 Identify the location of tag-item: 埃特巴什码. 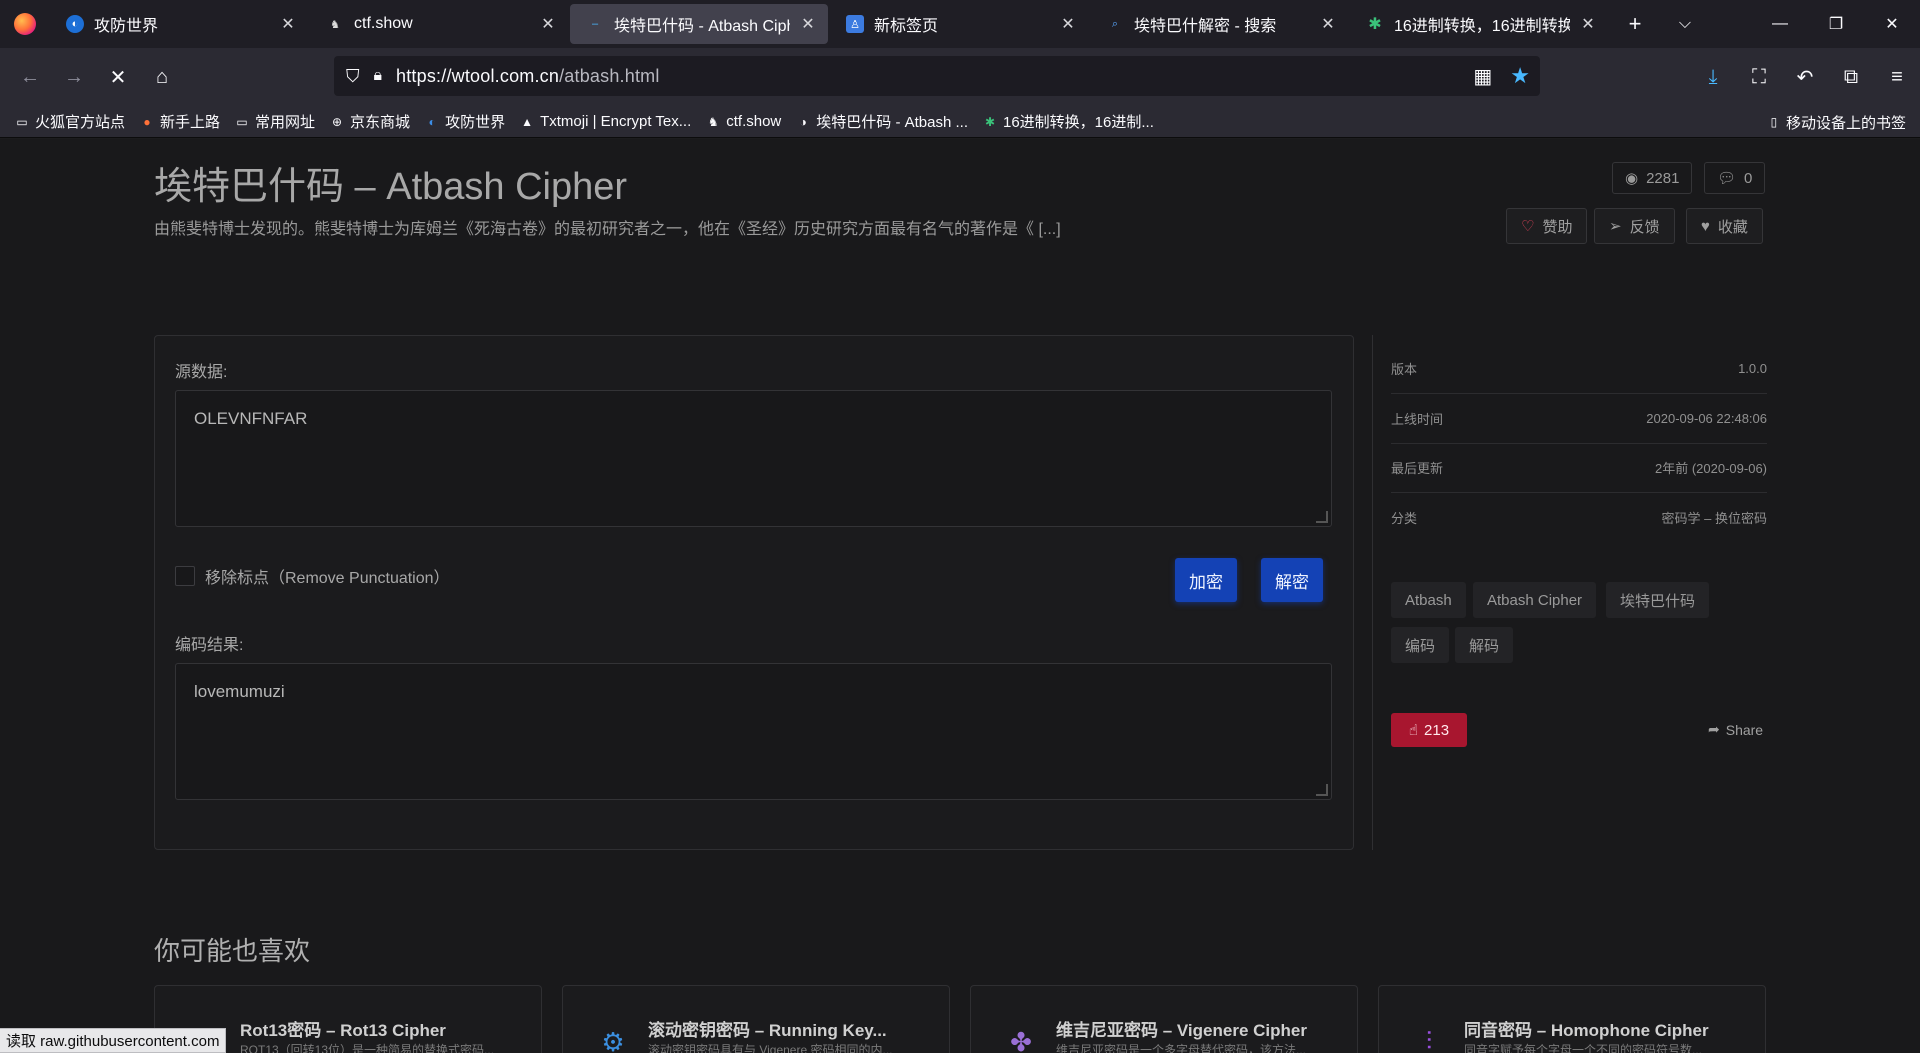
(1658, 600).